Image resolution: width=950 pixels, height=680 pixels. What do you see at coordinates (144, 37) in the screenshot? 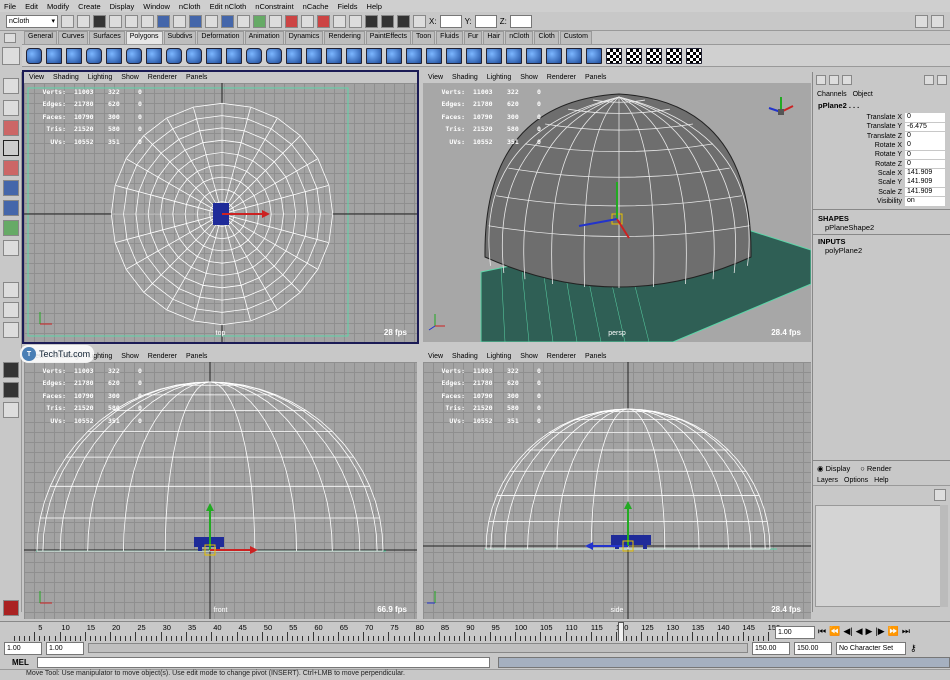
I see `shelf-tab-polygons: Polygons` at bounding box center [144, 37].